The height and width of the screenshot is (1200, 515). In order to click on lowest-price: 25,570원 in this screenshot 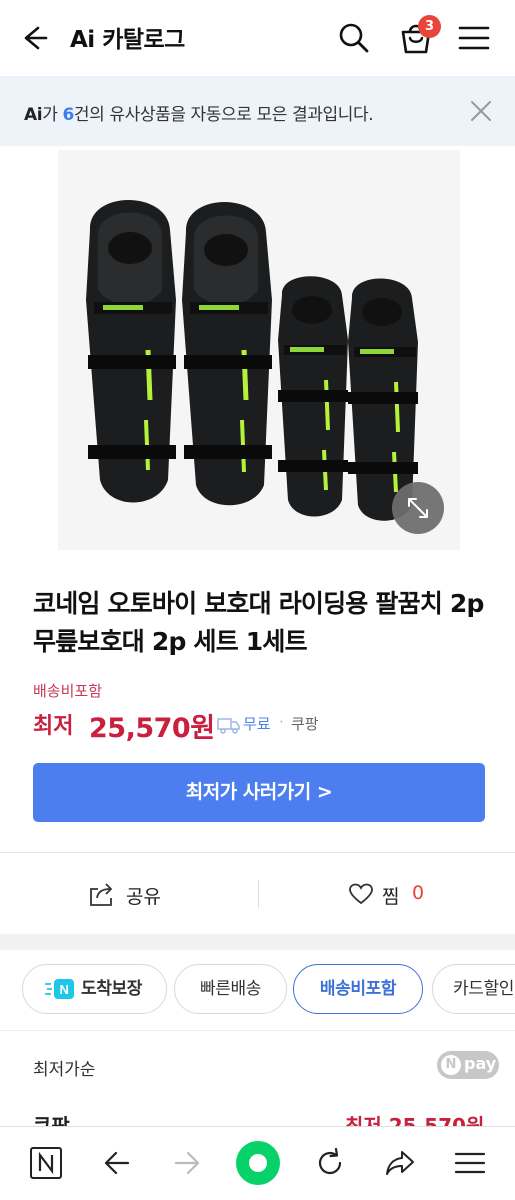, I will do `click(152, 728)`.